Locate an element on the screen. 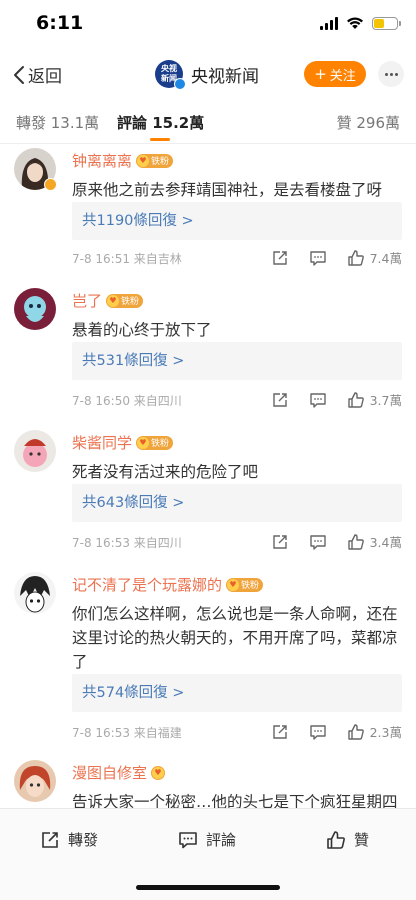 This screenshot has height=900, width=416. more-button is located at coordinates (391, 74).